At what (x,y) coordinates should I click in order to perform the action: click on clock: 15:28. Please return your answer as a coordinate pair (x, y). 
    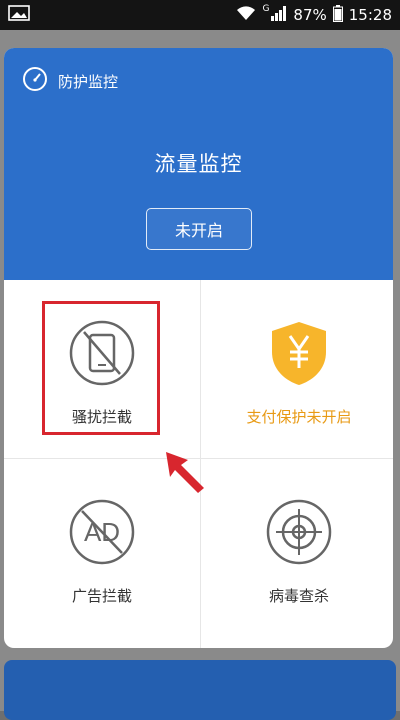
    Looking at the image, I should click on (370, 15).